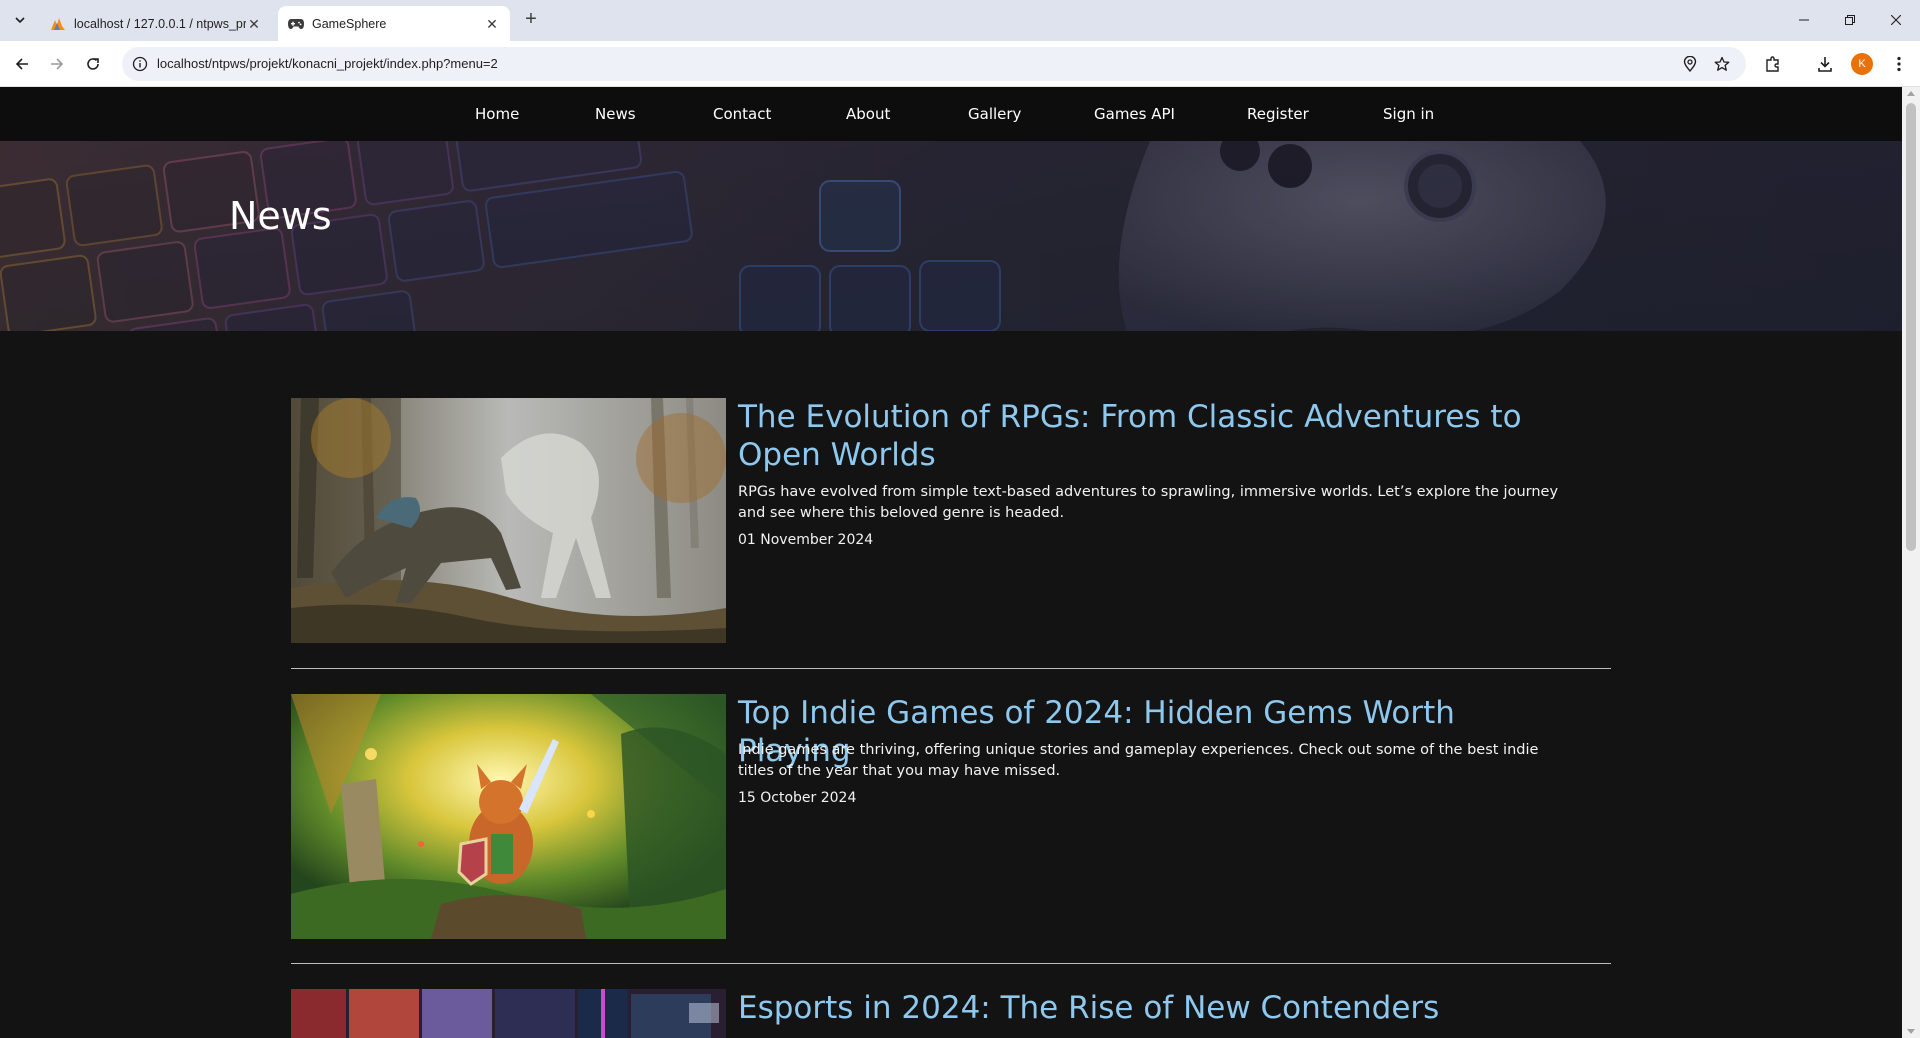  What do you see at coordinates (1862, 64) in the screenshot?
I see `profile-avatar: K` at bounding box center [1862, 64].